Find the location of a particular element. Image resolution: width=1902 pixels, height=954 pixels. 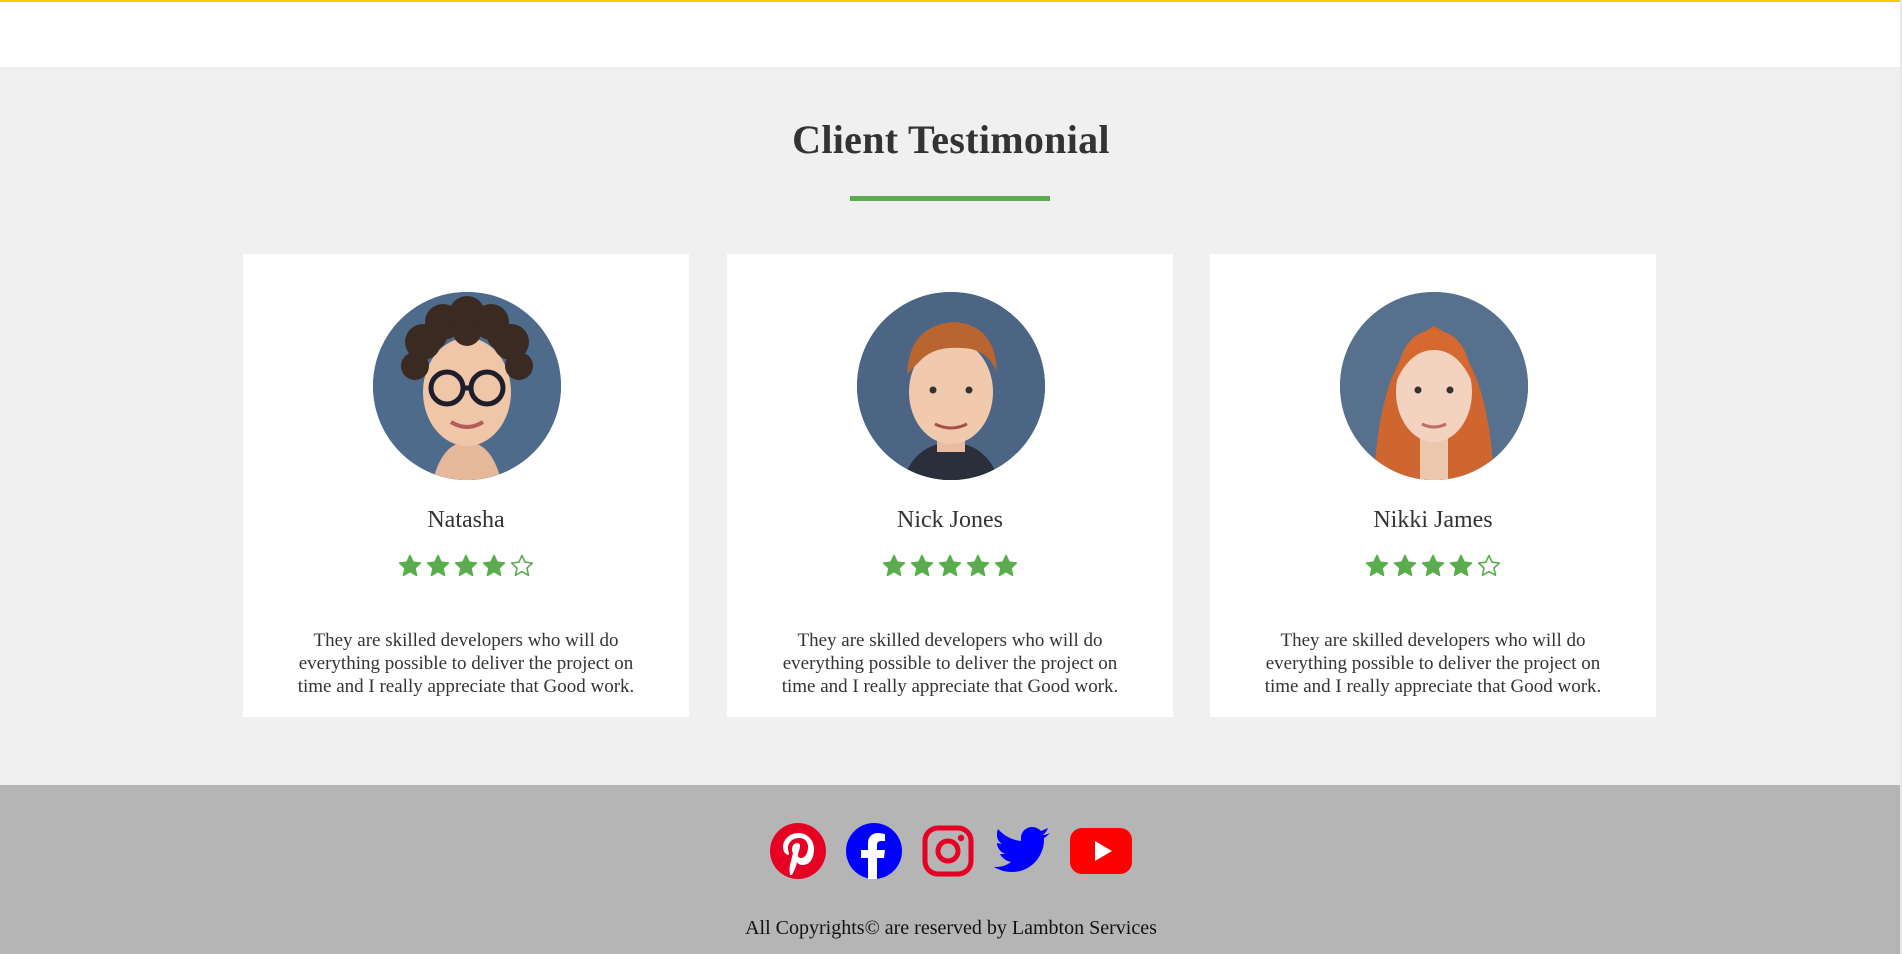

section-title: Client Testimonial is located at coordinates (951, 139).